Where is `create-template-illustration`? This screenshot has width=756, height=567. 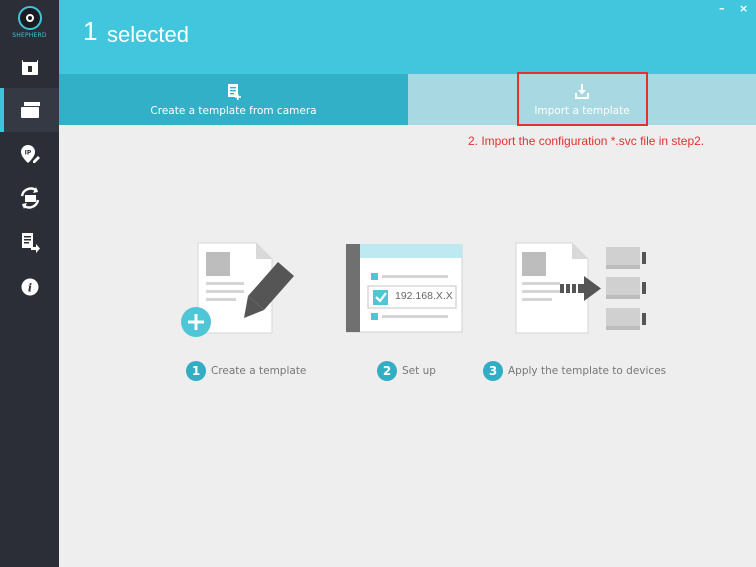 create-template-illustration is located at coordinates (242, 292).